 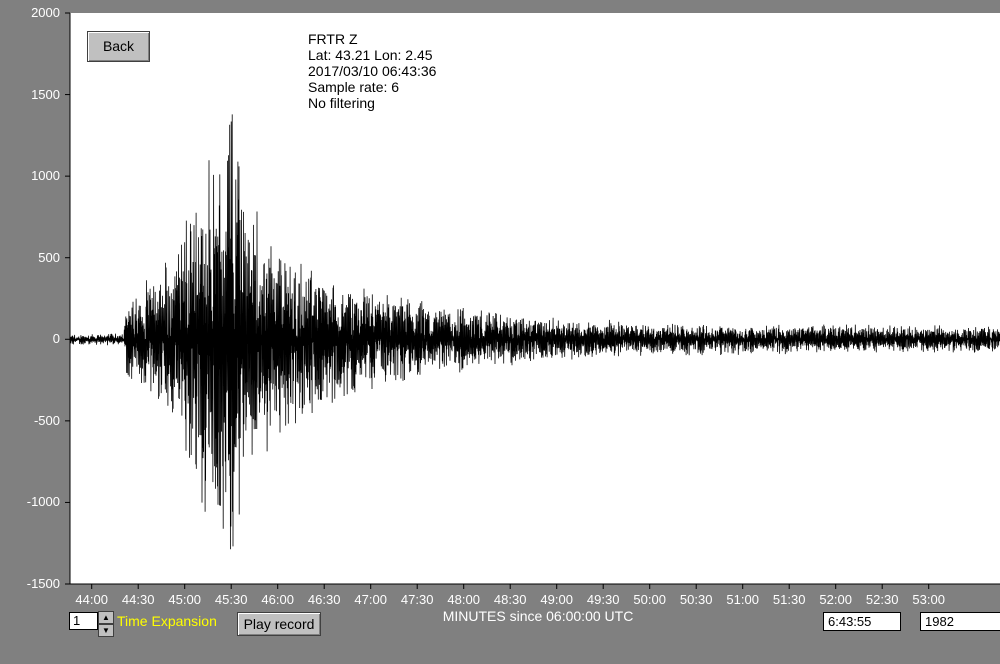 I want to click on y-tick-label: 1000, so click(x=45, y=176).